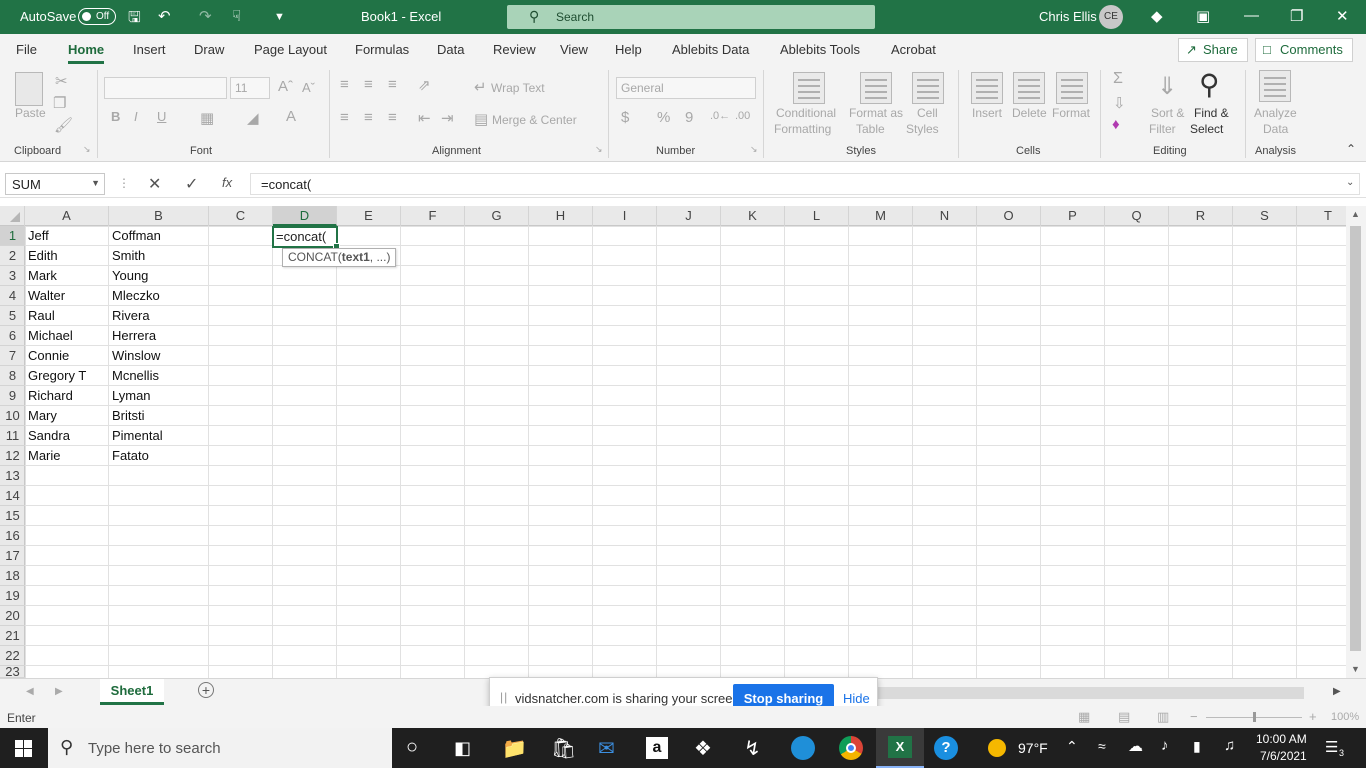  Describe the element at coordinates (241, 216) in the screenshot. I see `column-header-c: C` at that location.